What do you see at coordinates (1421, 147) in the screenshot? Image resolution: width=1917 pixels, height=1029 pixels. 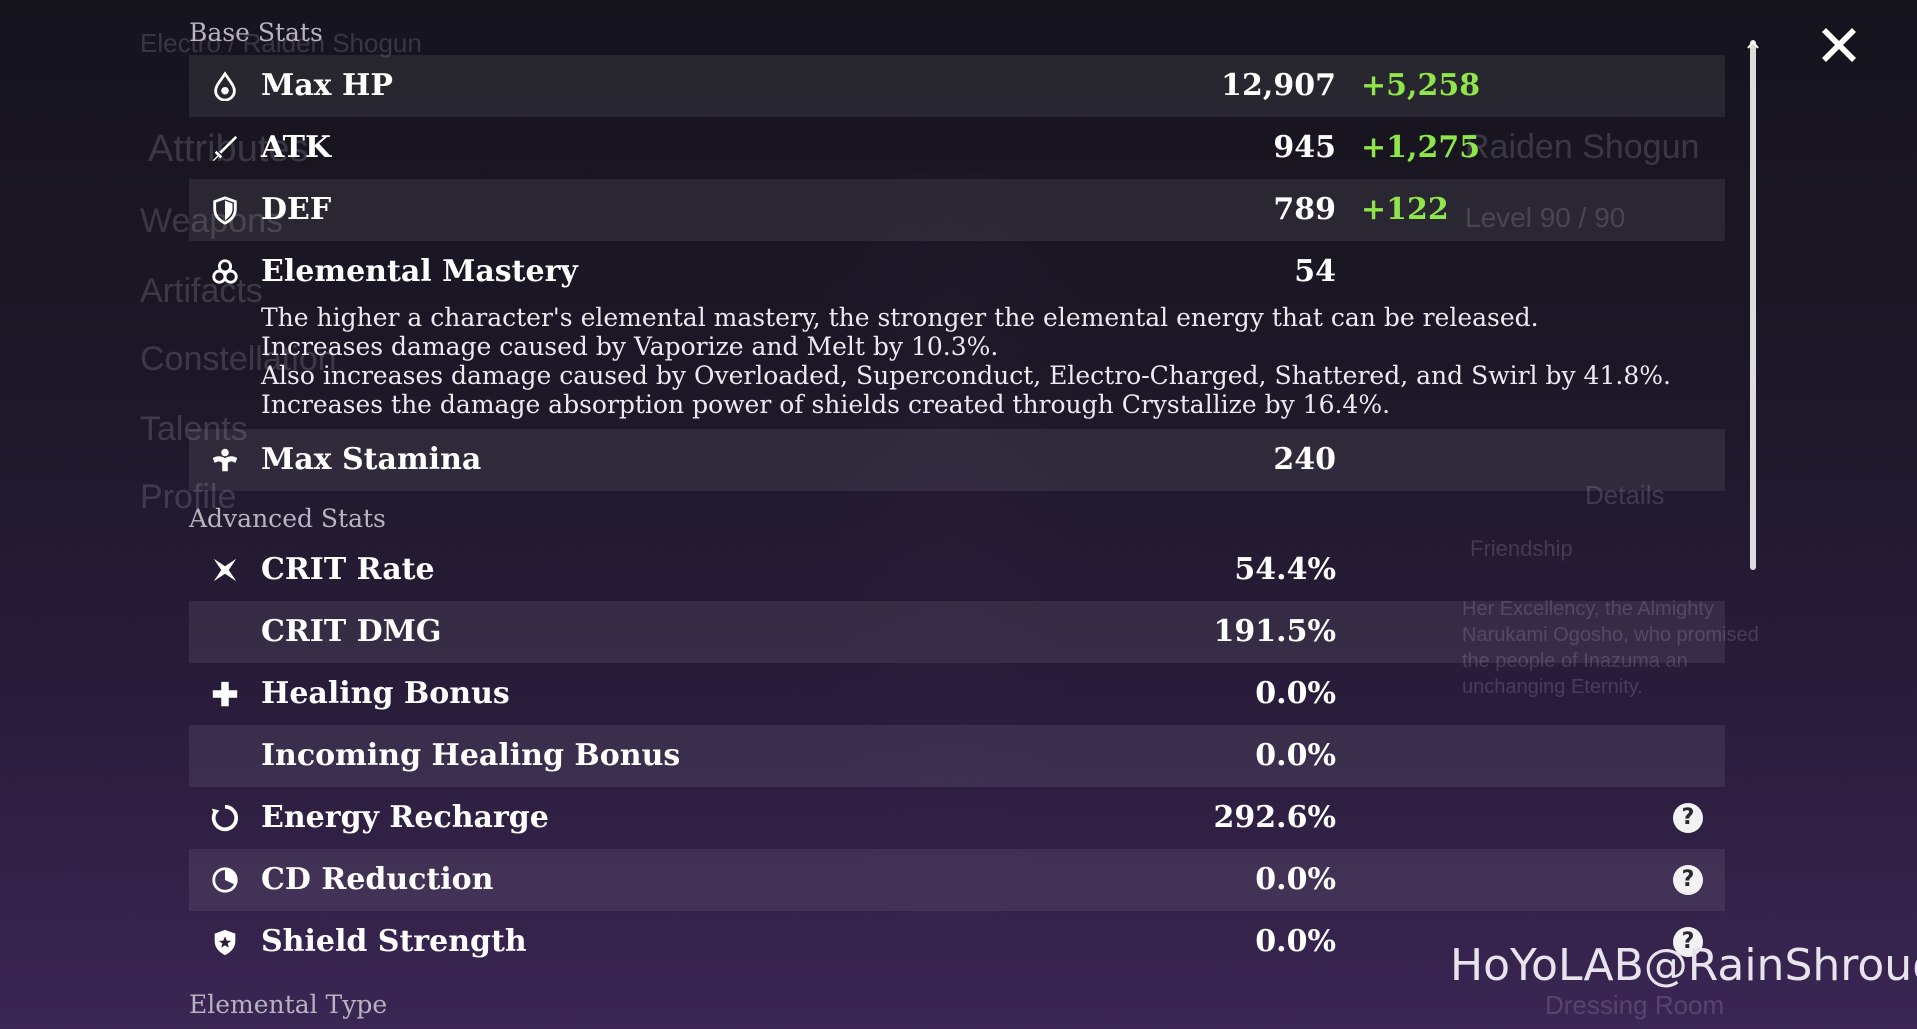 I see `stat-bonus: +1,275` at bounding box center [1421, 147].